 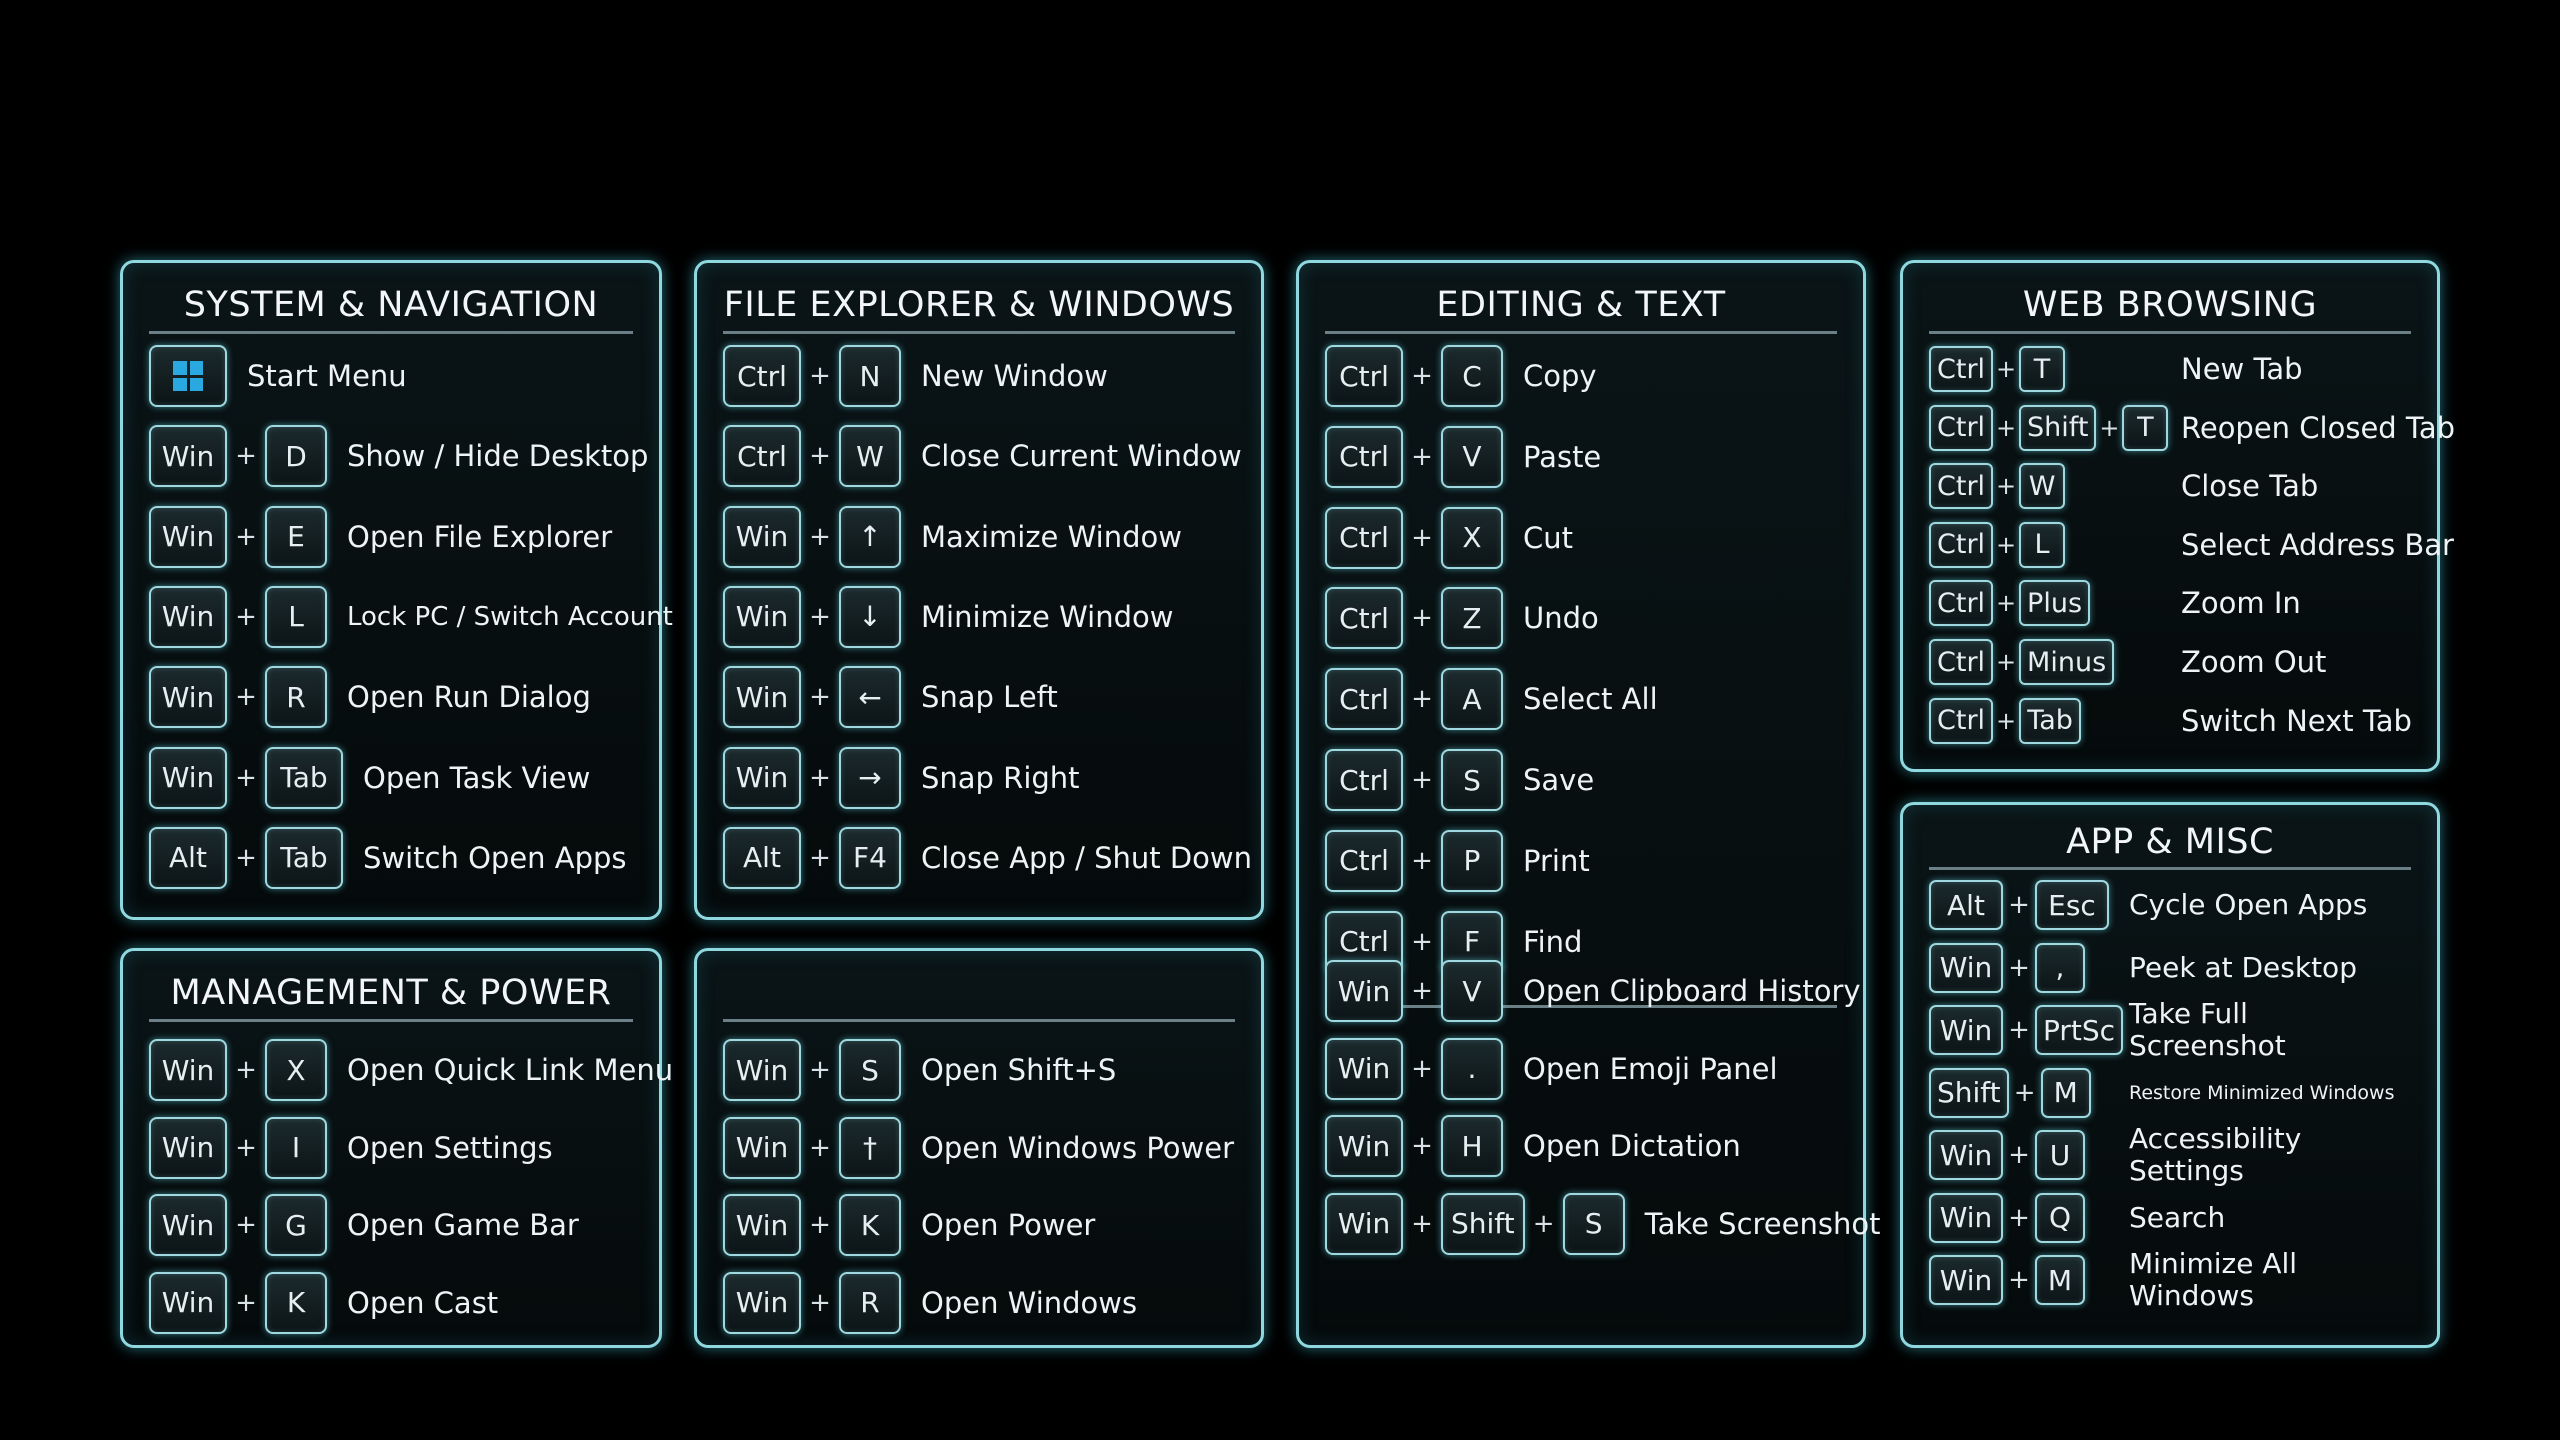 I want to click on shortcut-label: Show / Hide Desktop, so click(x=498, y=456).